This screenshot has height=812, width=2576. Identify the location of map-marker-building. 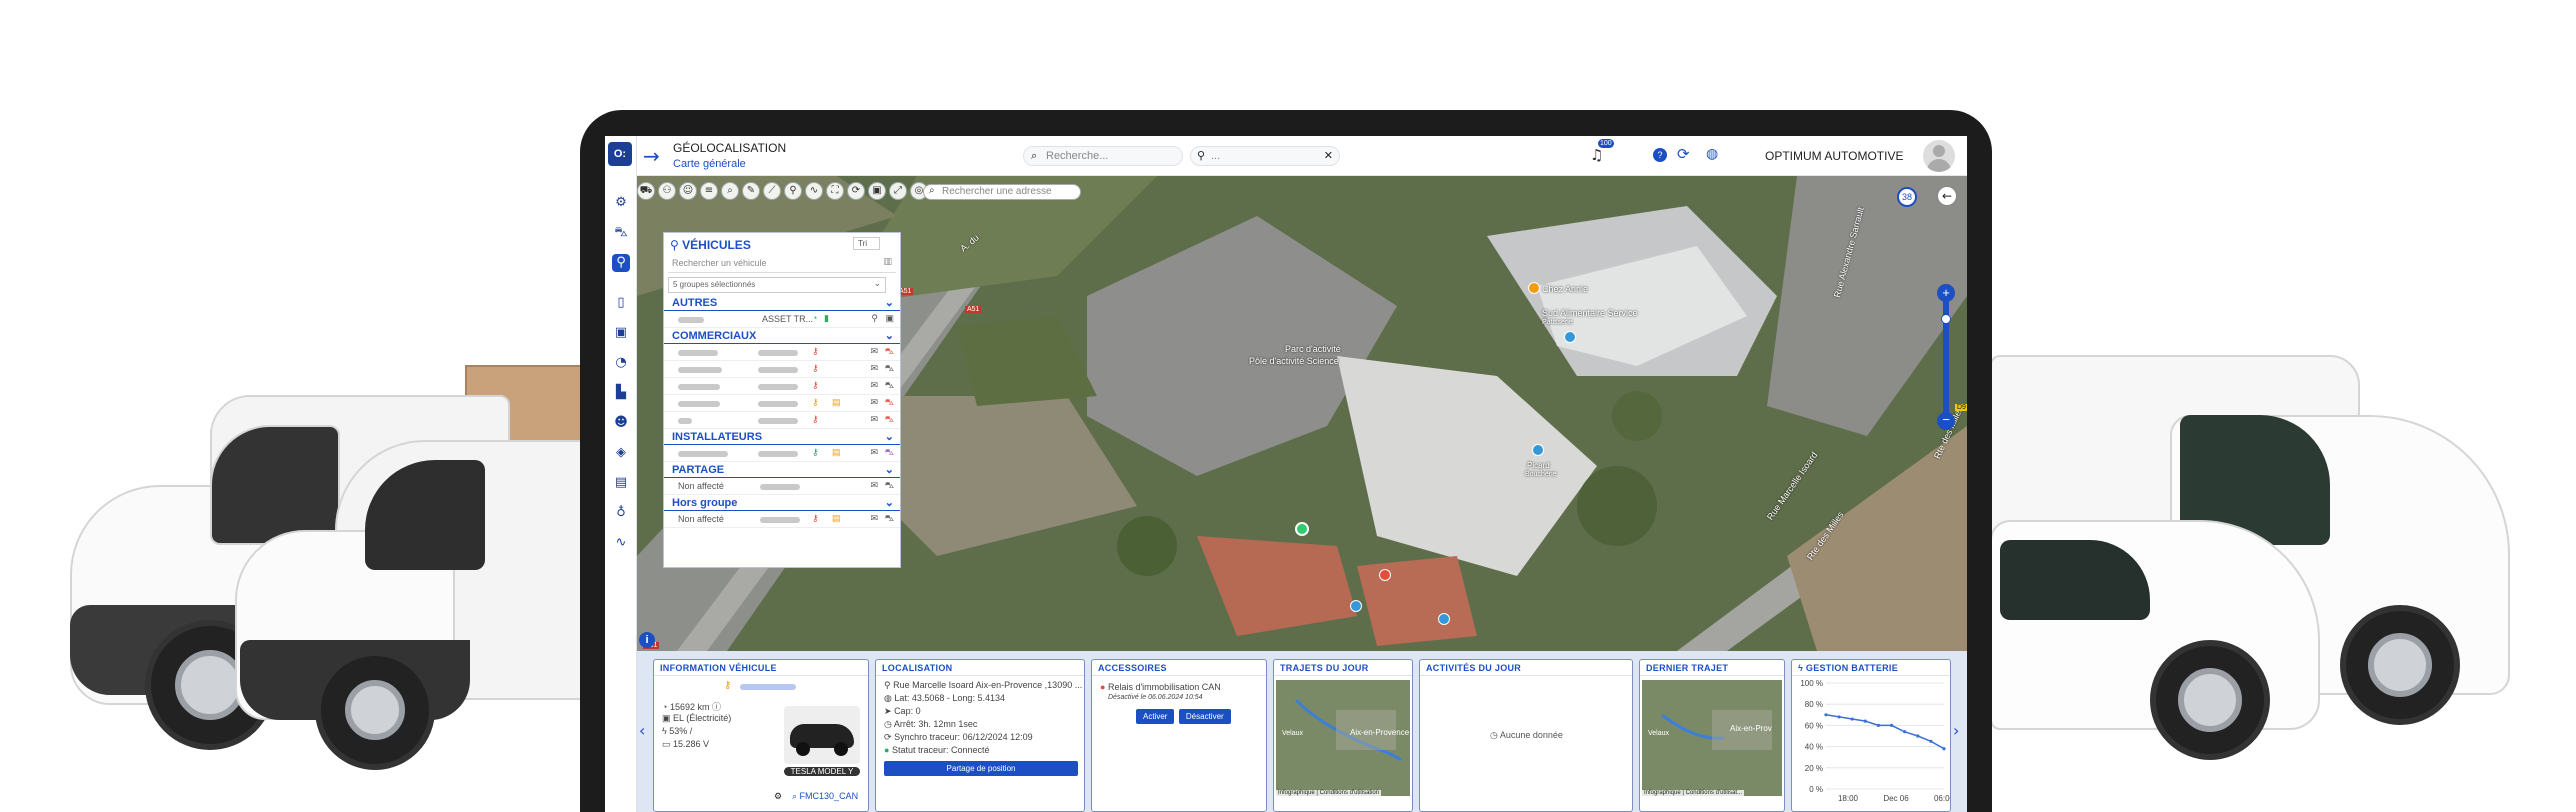
(1356, 606).